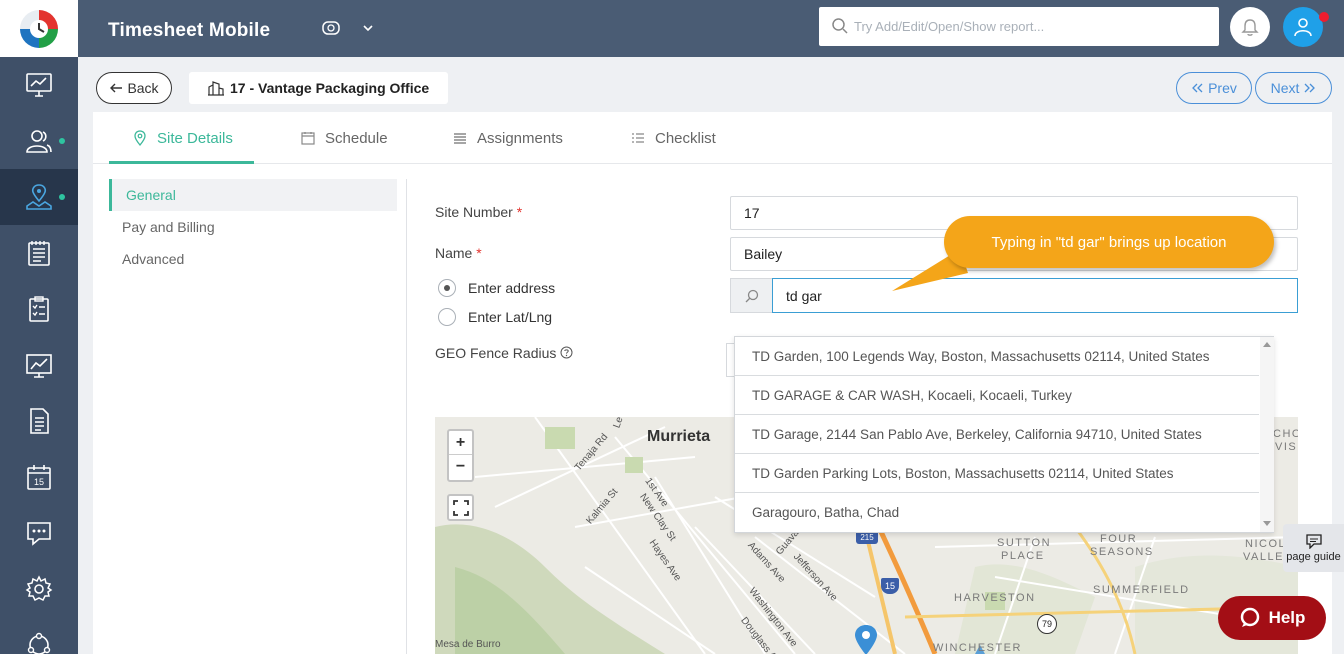  I want to click on dashboard-monitor-icon, so click(39, 85).